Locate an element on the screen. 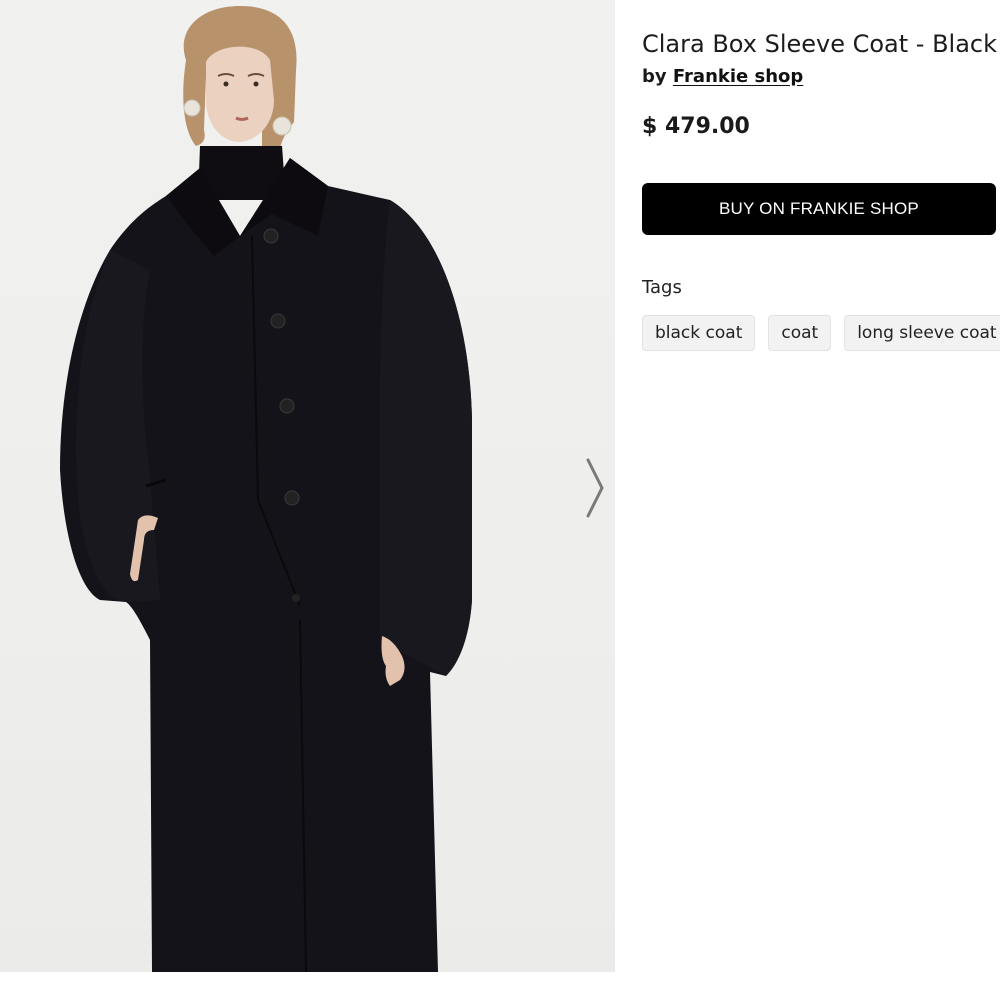 The width and height of the screenshot is (1000, 1000). buy-button: BUY ON FRANKIE SHOP is located at coordinates (819, 209).